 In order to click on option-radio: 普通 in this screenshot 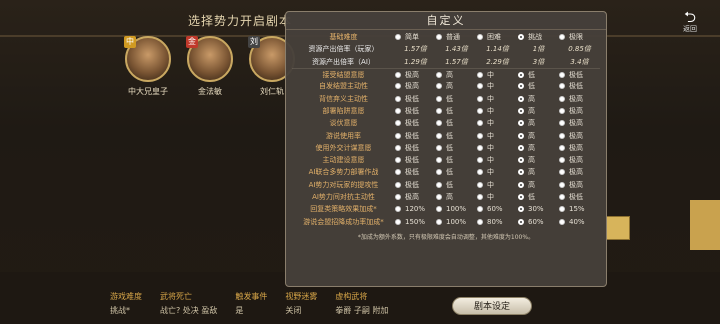, I will do `click(456, 37)`.